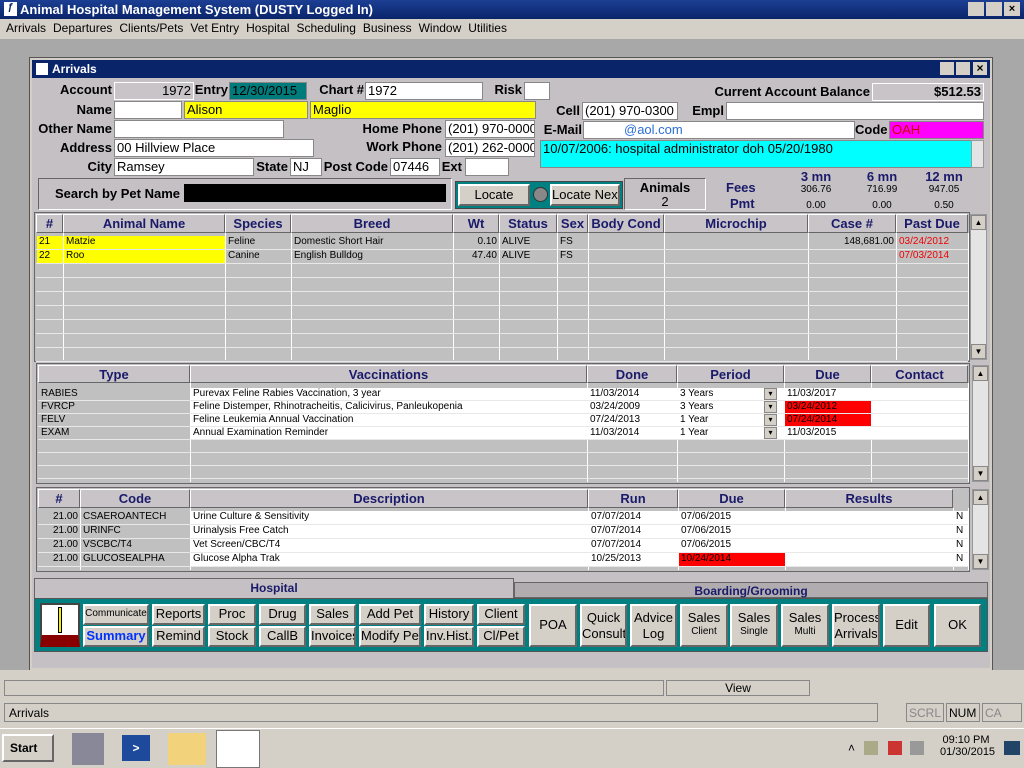  I want to click on entry-date-field: 12/30/2015, so click(268, 91).